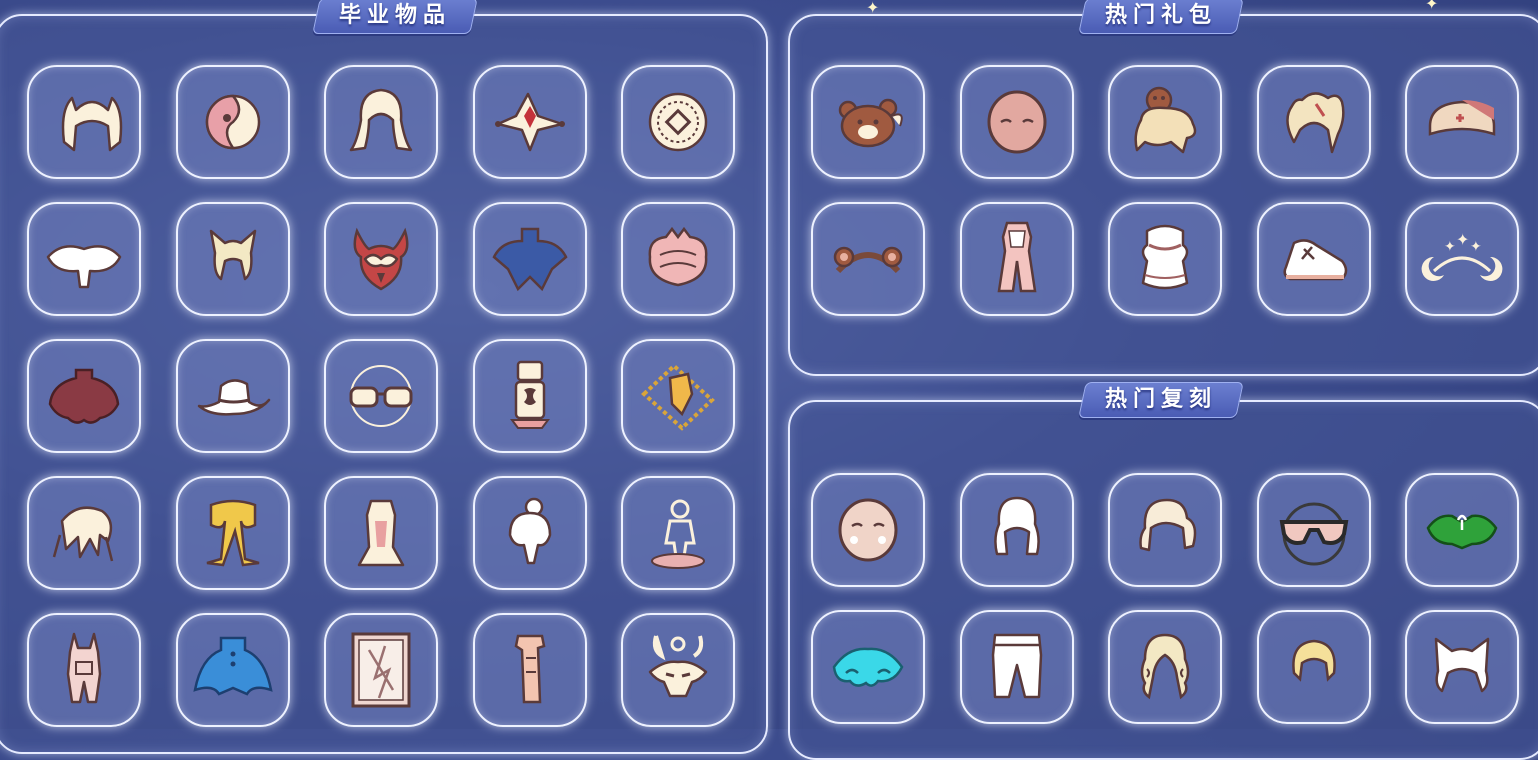 Image resolution: width=1538 pixels, height=760 pixels. I want to click on antler-mask-icon, so click(678, 666).